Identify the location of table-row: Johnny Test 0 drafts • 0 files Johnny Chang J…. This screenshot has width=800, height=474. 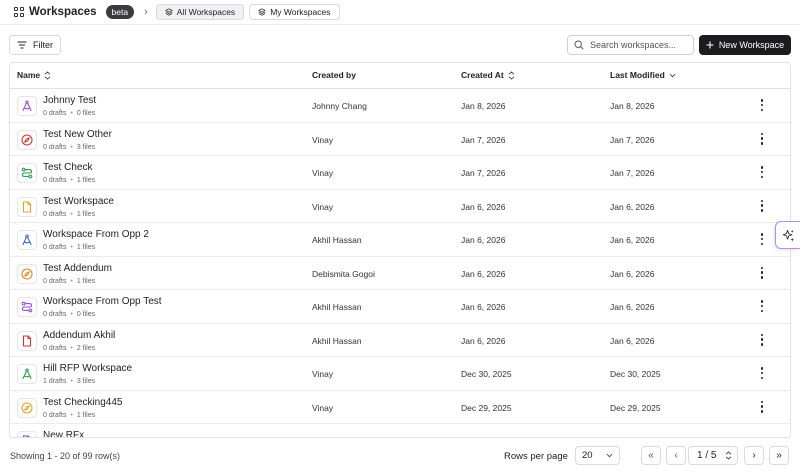
(400, 106).